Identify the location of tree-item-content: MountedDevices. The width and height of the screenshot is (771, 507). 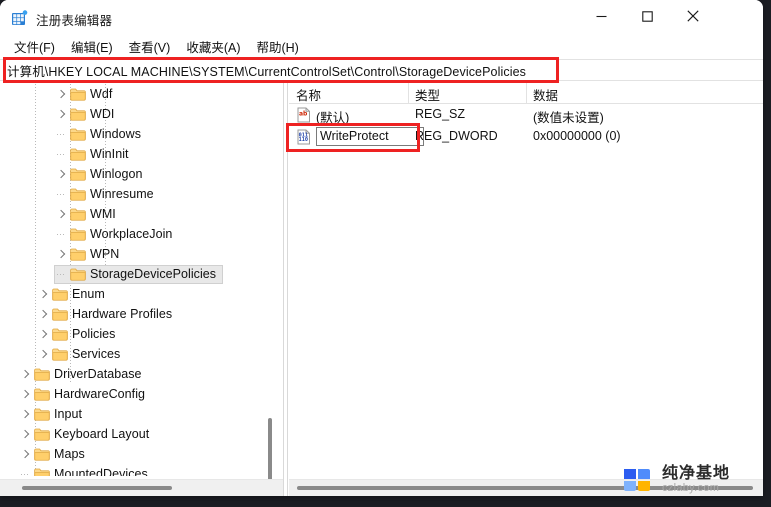
(86, 470).